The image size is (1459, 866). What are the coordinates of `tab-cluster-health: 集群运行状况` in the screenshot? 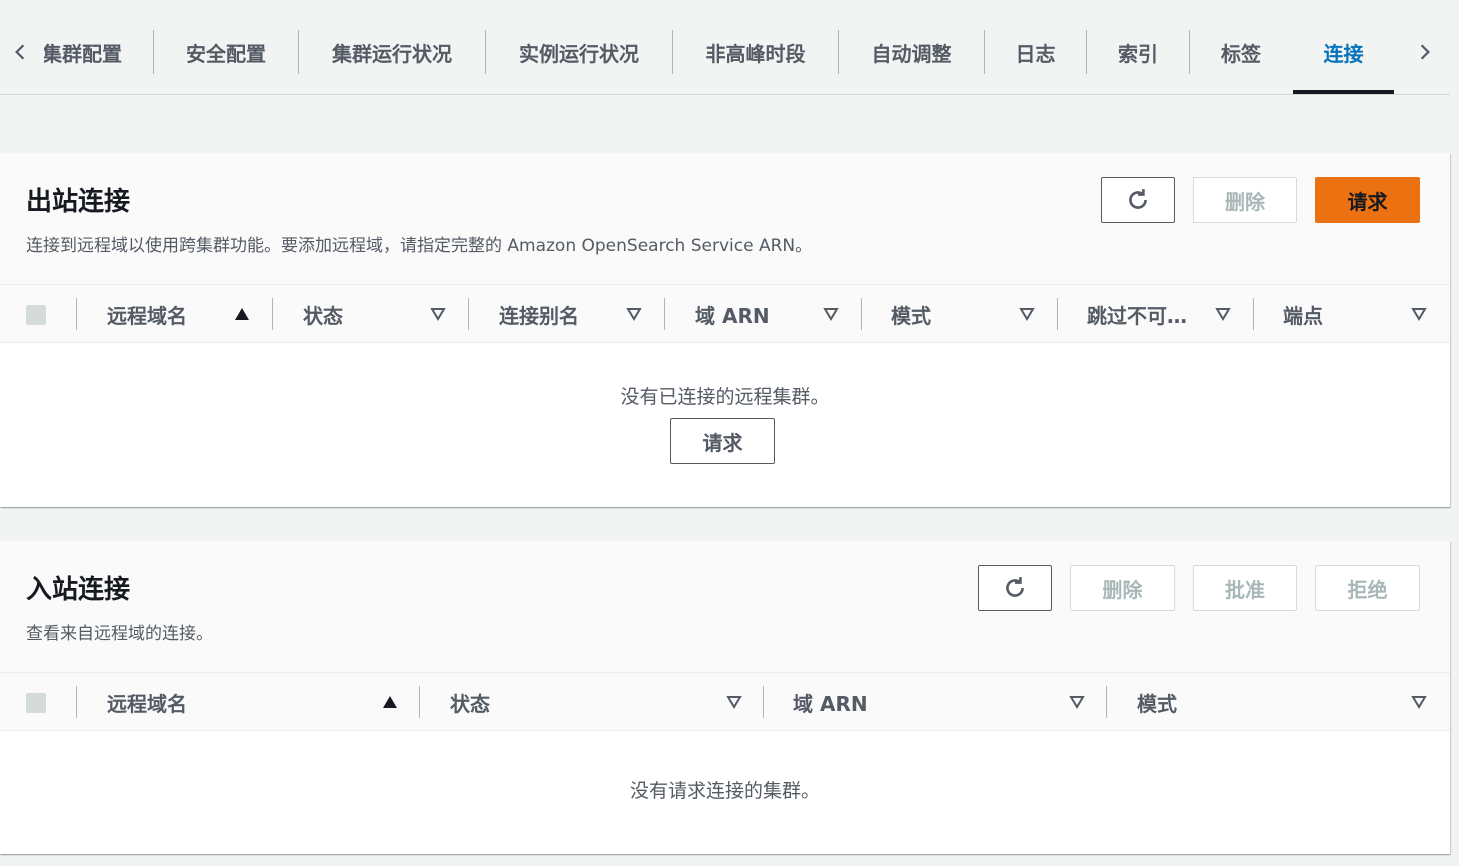 It's located at (392, 52).